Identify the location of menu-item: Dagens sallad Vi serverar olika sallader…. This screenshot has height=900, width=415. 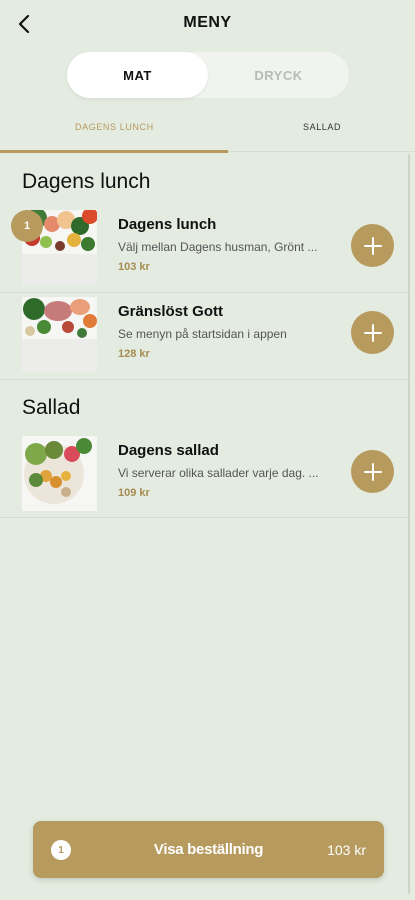
(205, 475).